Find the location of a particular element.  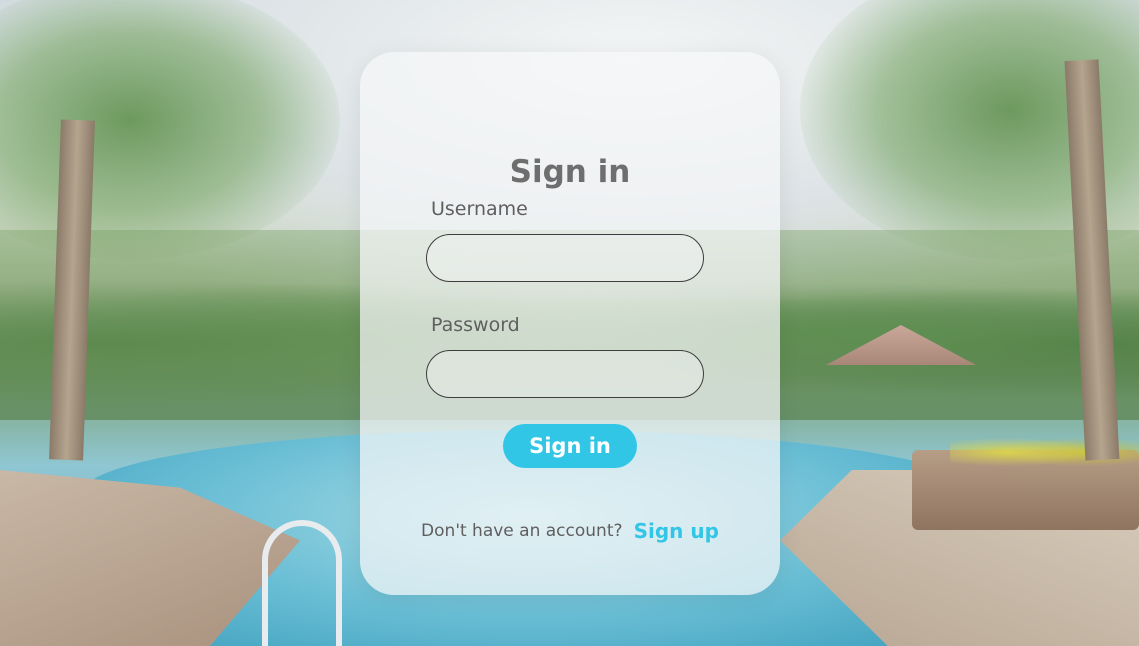

signup-prompt-row: Don't have an account? Sign up is located at coordinates (570, 531).